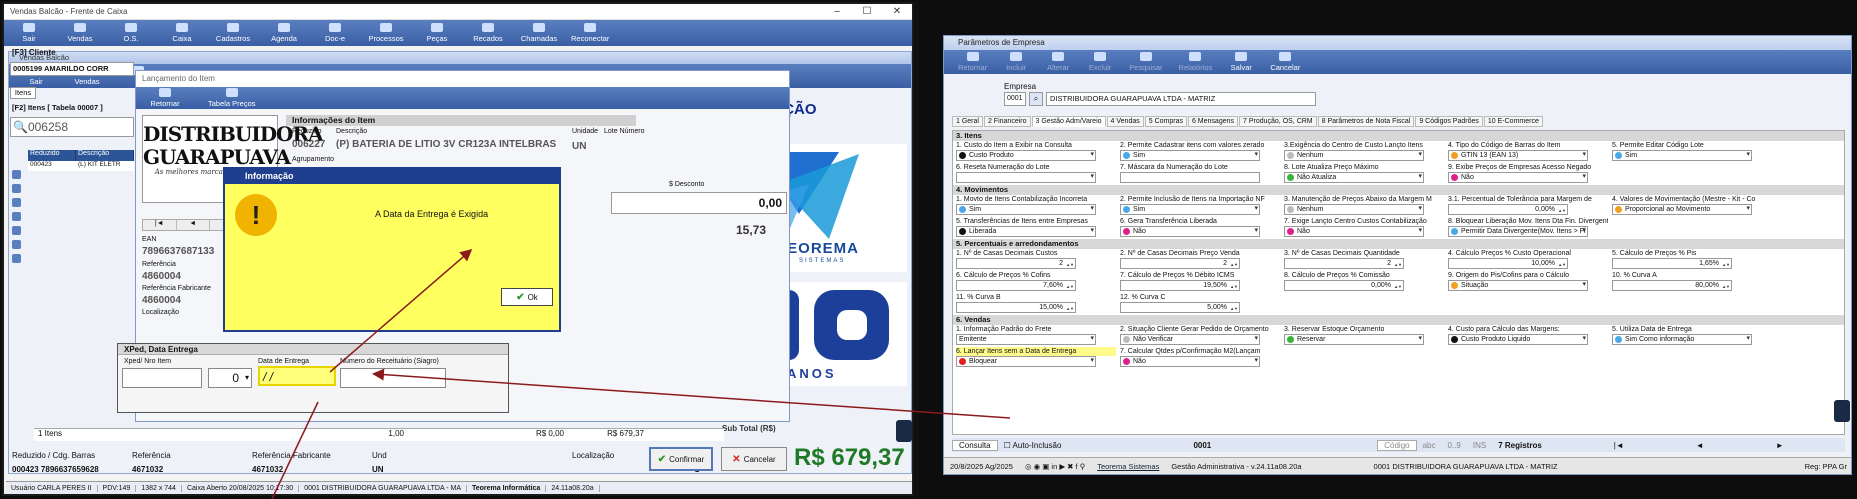 This screenshot has height=499, width=1857. I want to click on document-button: Doc-e, so click(335, 33).